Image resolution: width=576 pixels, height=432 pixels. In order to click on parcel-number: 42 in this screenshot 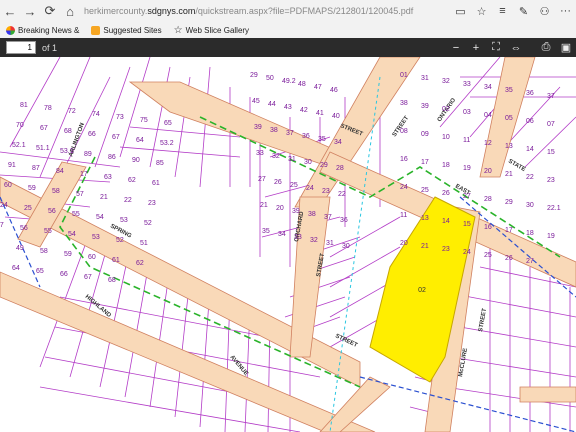, I will do `click(304, 110)`.